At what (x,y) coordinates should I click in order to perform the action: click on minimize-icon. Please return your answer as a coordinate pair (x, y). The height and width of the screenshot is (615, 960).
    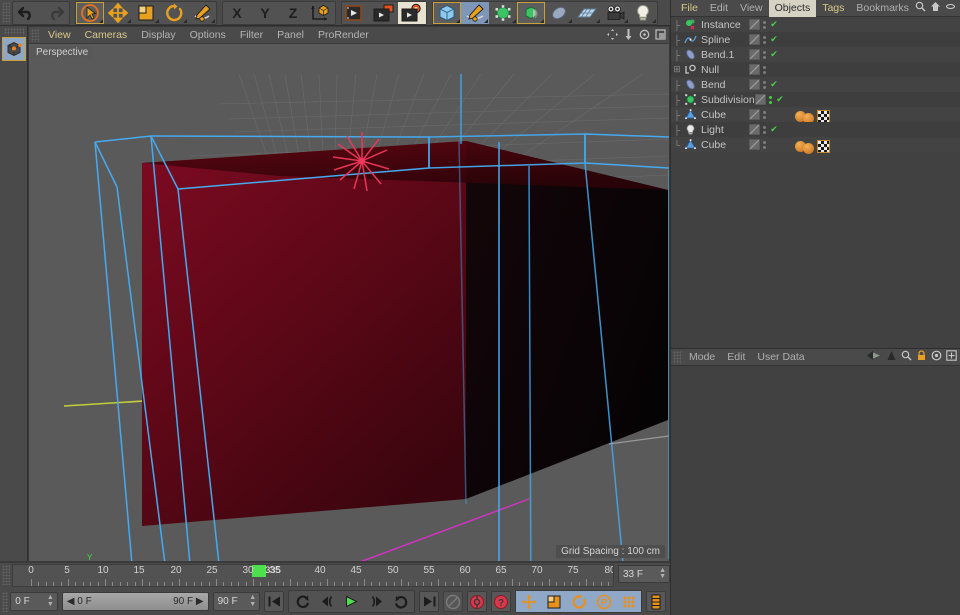
    Looking at the image, I should click on (950, 8).